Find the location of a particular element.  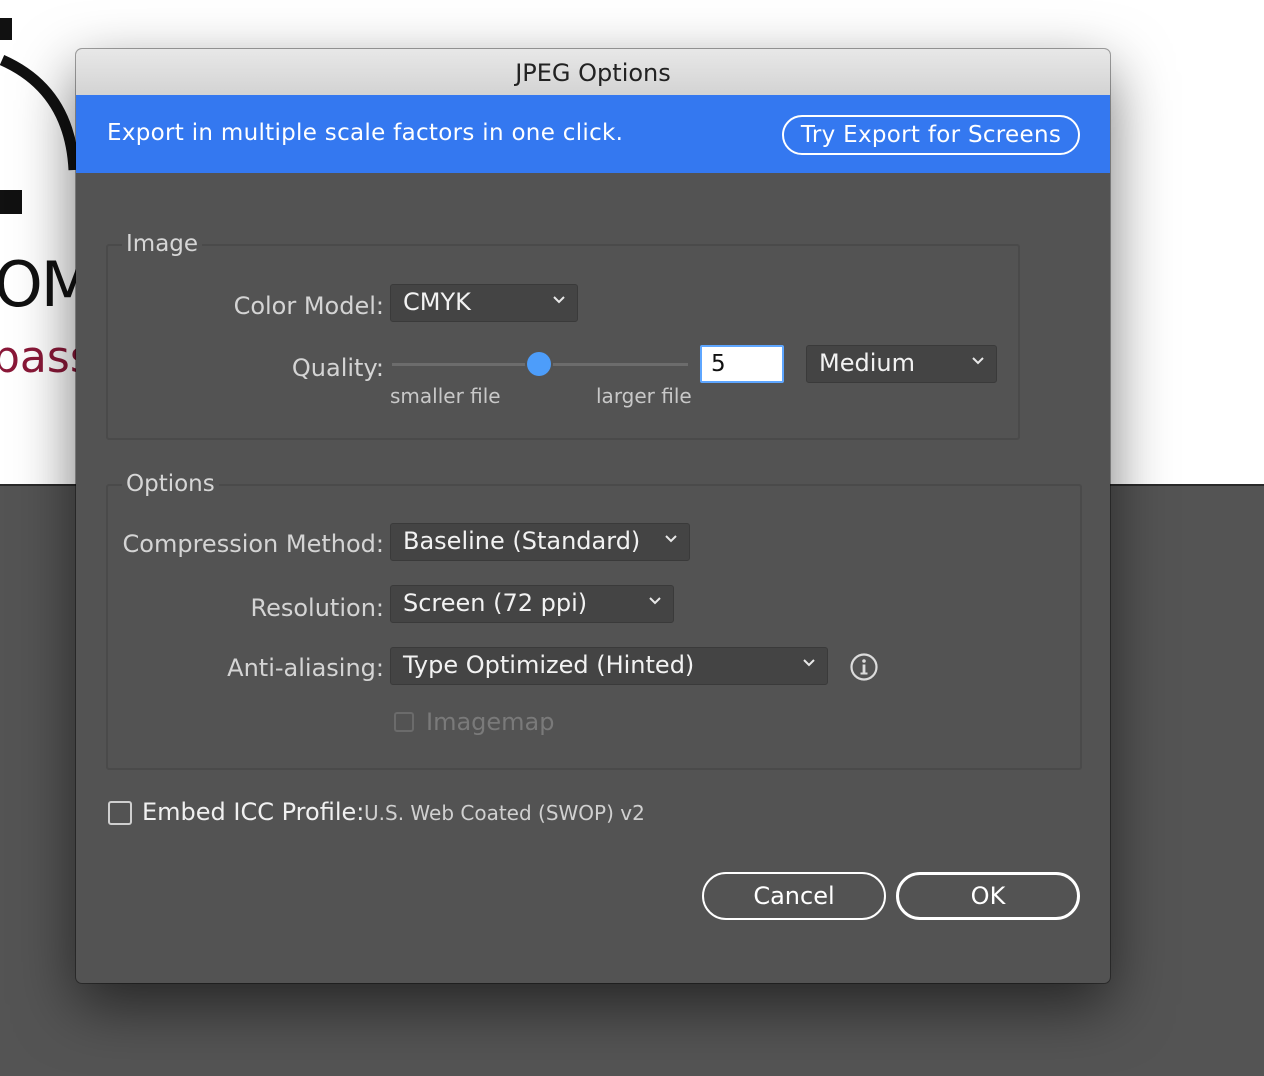

background-artwork: OM pass is located at coordinates (40, 200).